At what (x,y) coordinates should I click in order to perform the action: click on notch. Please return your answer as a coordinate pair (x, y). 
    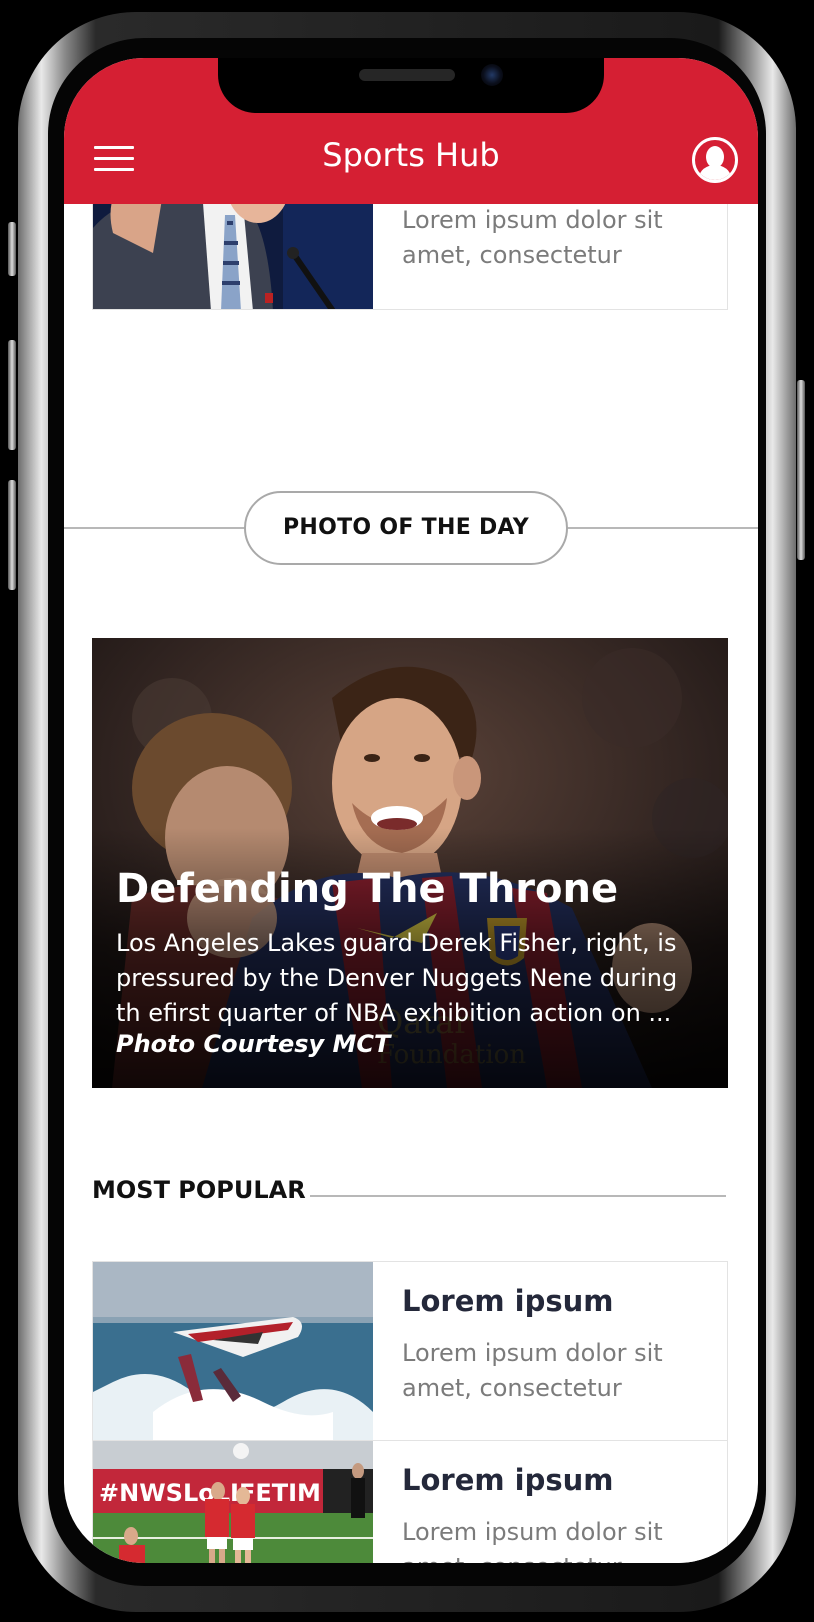
    Looking at the image, I should click on (411, 85).